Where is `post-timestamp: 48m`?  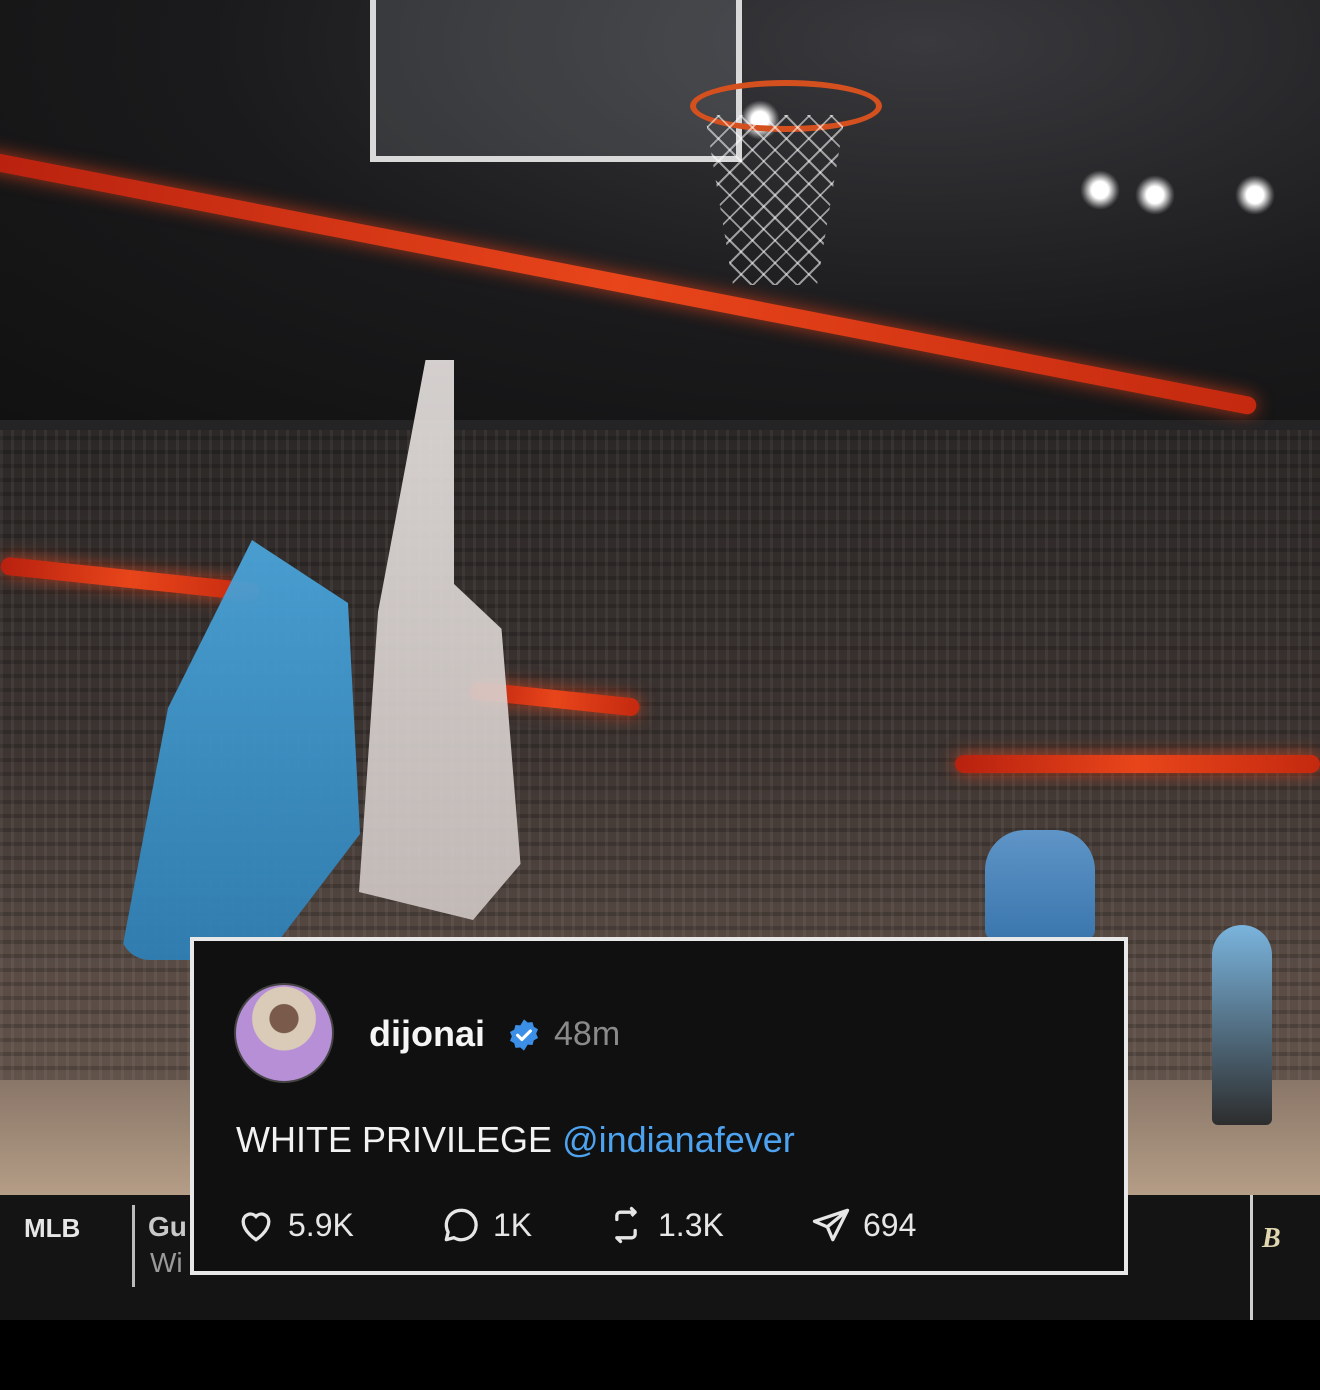
post-timestamp: 48m is located at coordinates (587, 1034).